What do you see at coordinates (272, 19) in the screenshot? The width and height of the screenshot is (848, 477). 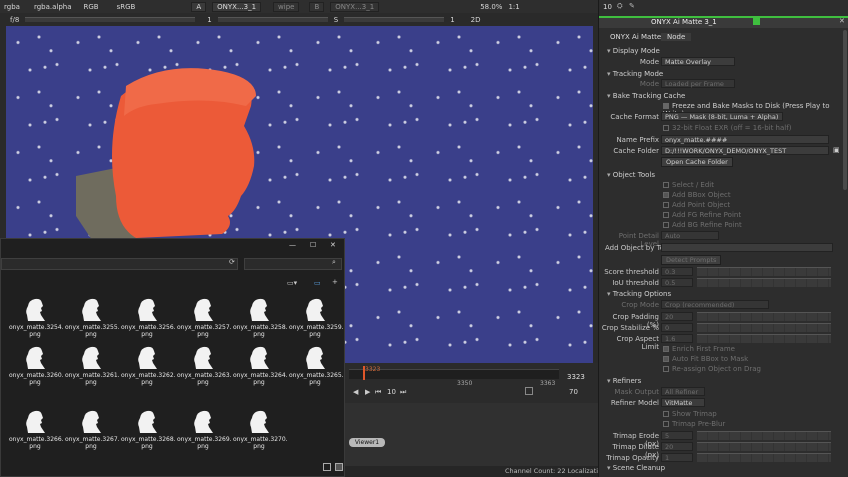 I see `gamma-slider` at bounding box center [272, 19].